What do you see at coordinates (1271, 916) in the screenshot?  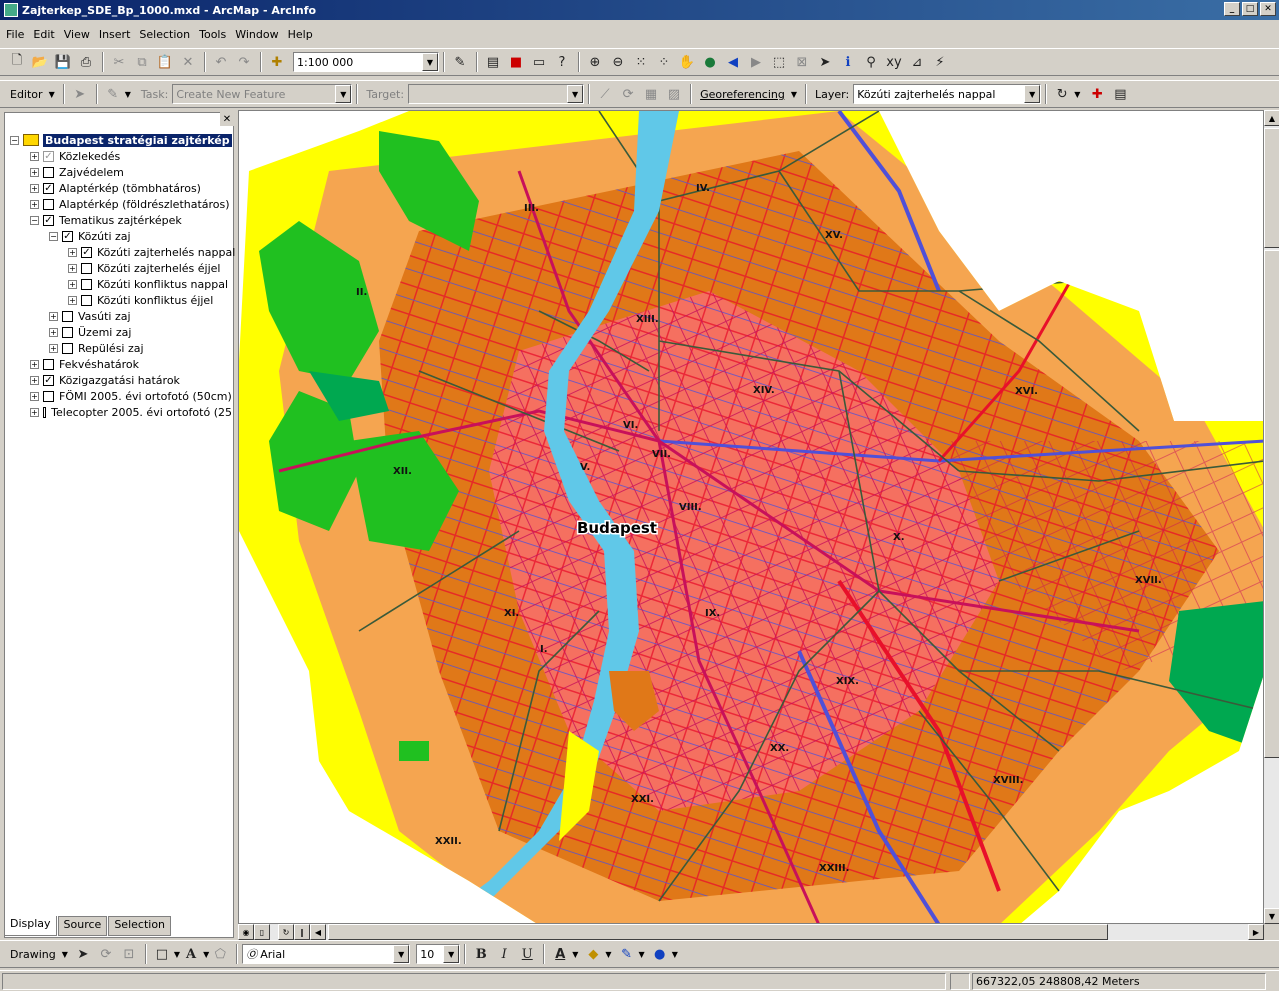 I see `scroll-down-icon: ▼` at bounding box center [1271, 916].